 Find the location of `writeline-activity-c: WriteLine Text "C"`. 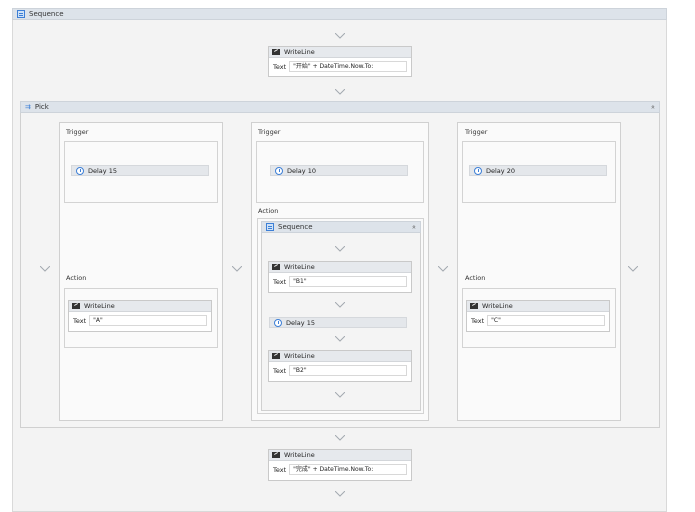

writeline-activity-c: WriteLine Text "C" is located at coordinates (538, 316).